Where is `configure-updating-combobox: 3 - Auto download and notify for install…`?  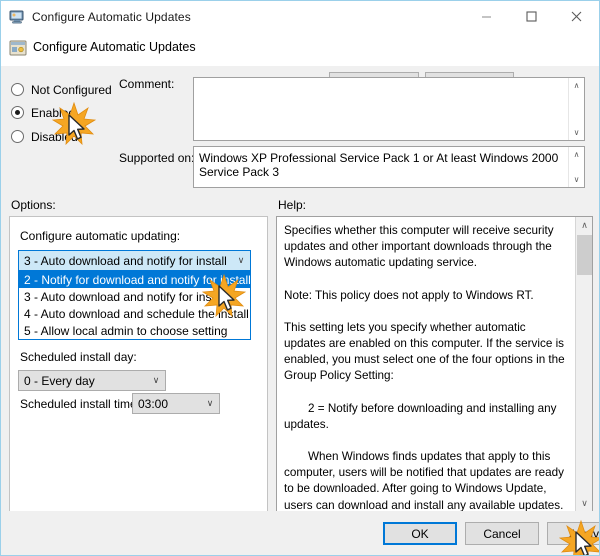 configure-updating-combobox: 3 - Auto download and notify for install… is located at coordinates (134, 260).